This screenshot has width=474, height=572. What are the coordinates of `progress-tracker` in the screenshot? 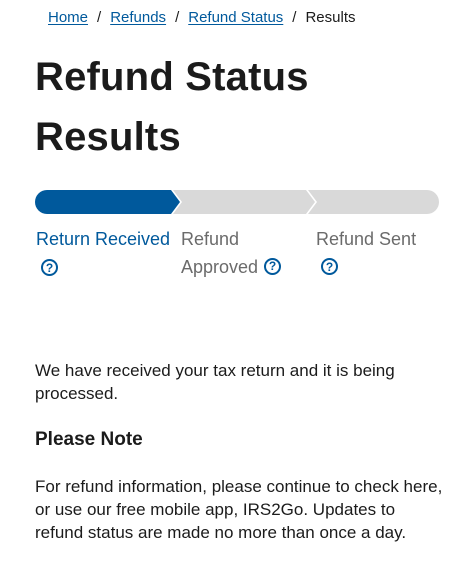 It's located at (237, 202).